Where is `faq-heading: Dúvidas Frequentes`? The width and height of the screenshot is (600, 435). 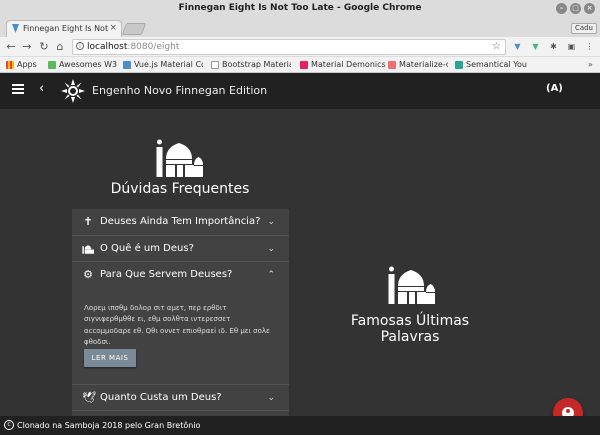
faq-heading: Dúvidas Frequentes is located at coordinates (180, 189).